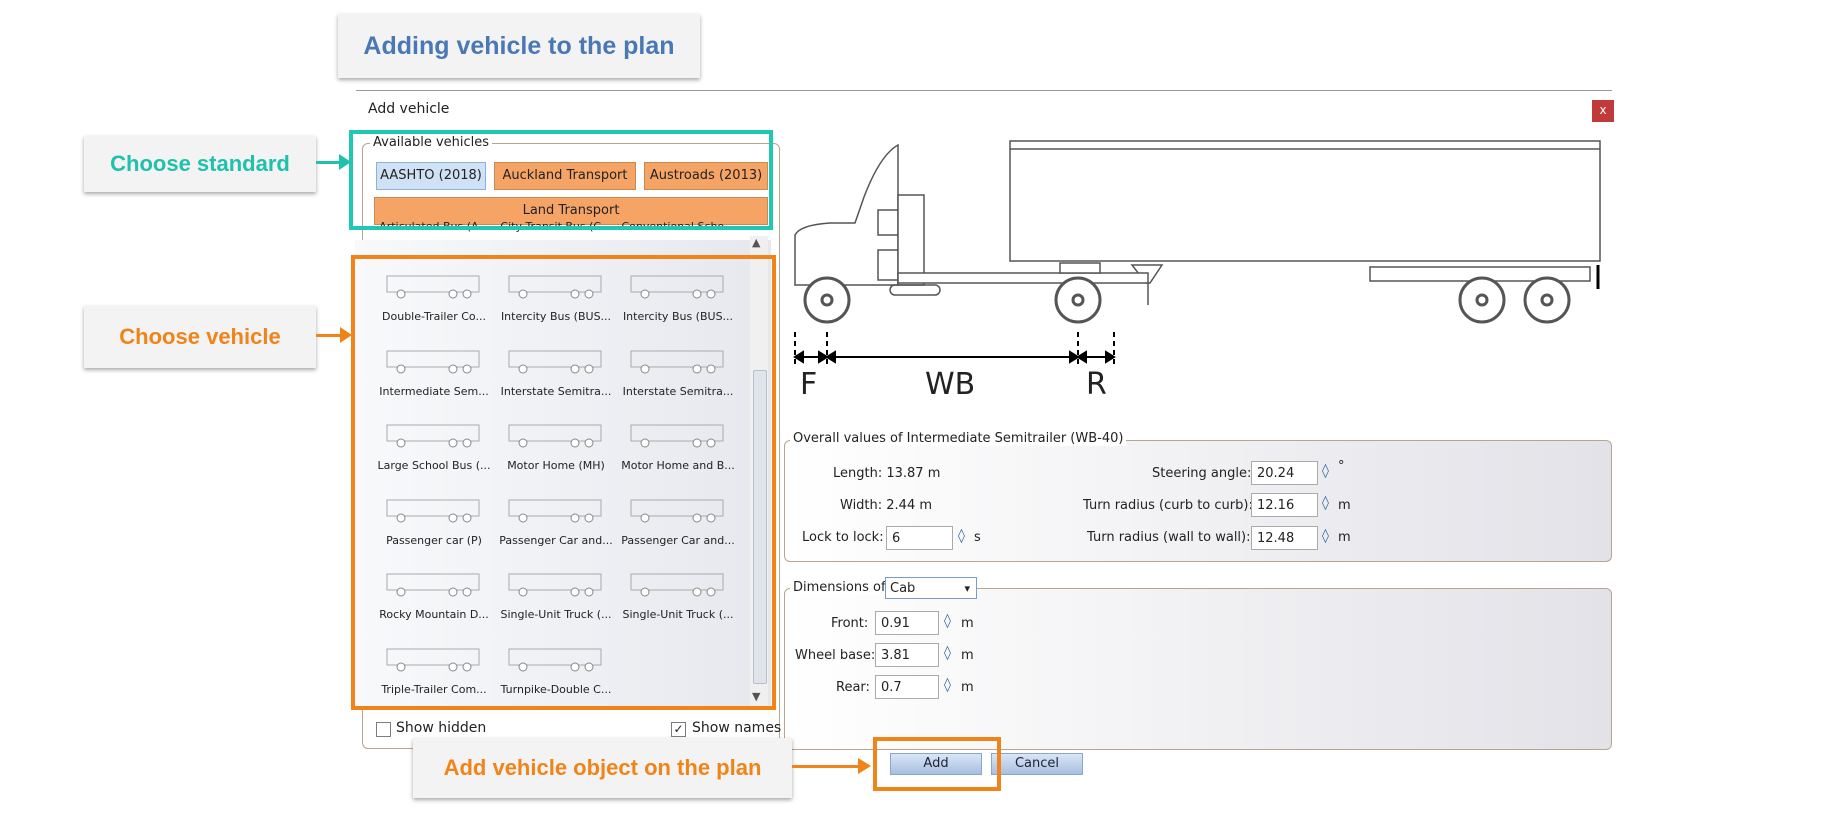 The image size is (1839, 827). What do you see at coordinates (1325, 471) in the screenshot?
I see `steering-spin-icon: ◊` at bounding box center [1325, 471].